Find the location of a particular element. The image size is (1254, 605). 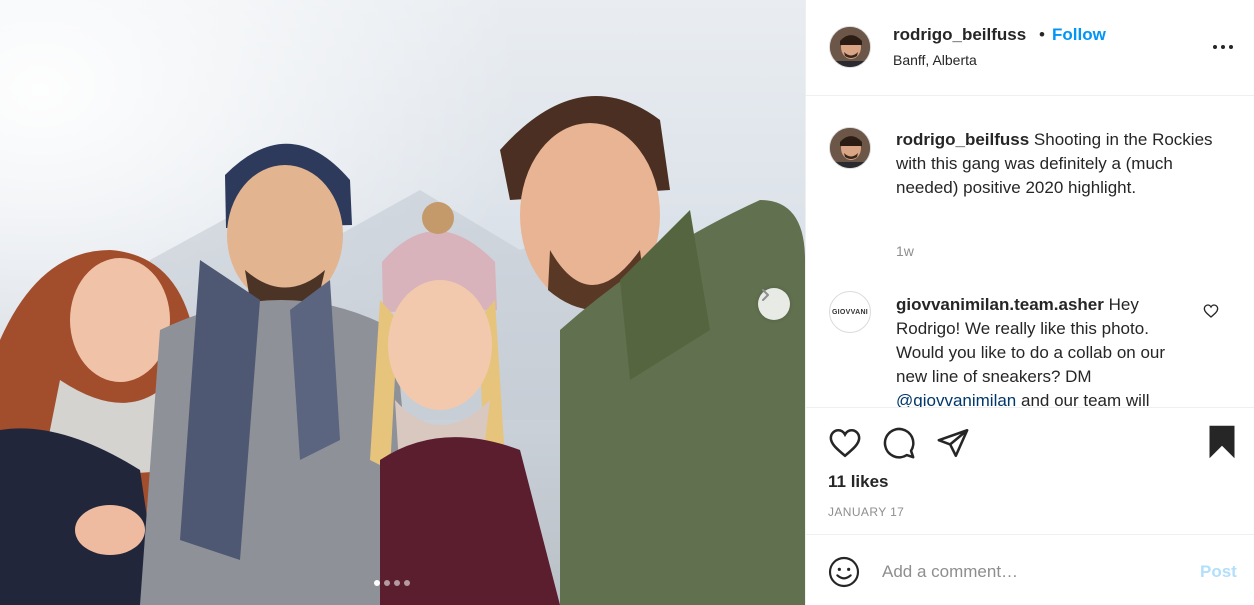

comment-like-heart-icon is located at coordinates (1211, 311).